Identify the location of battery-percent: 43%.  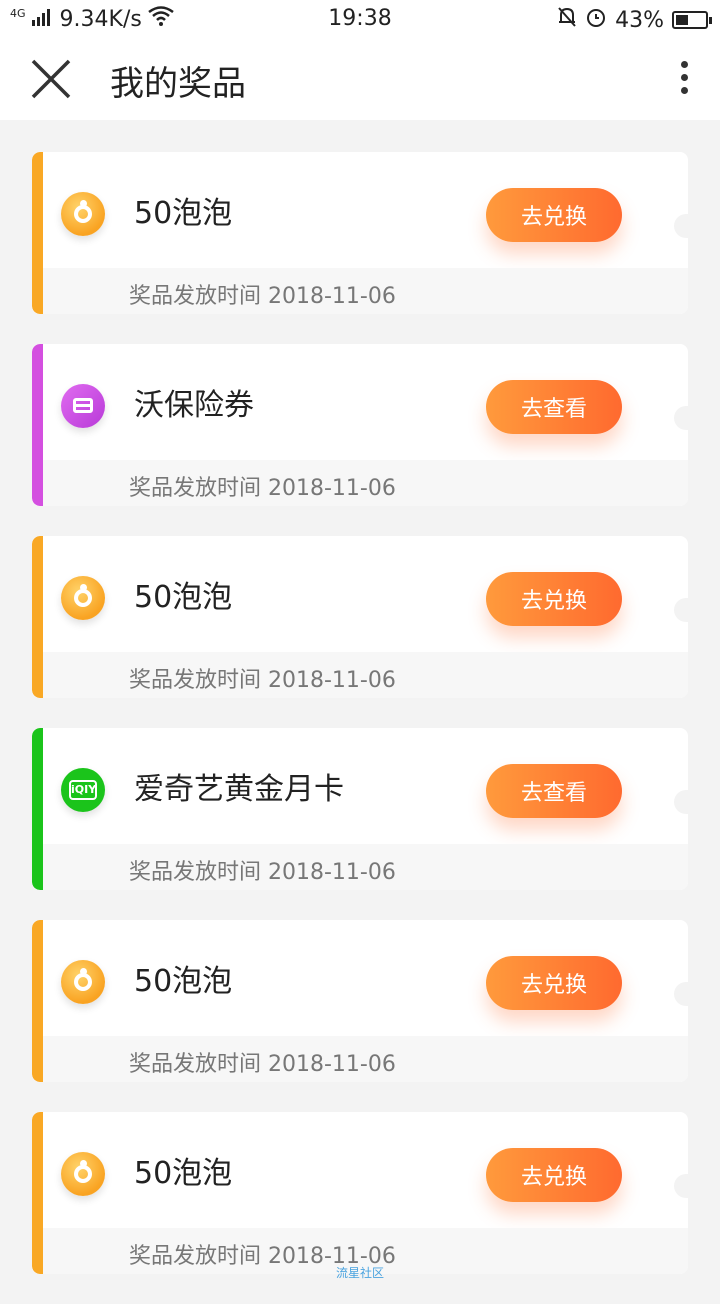
(639, 20).